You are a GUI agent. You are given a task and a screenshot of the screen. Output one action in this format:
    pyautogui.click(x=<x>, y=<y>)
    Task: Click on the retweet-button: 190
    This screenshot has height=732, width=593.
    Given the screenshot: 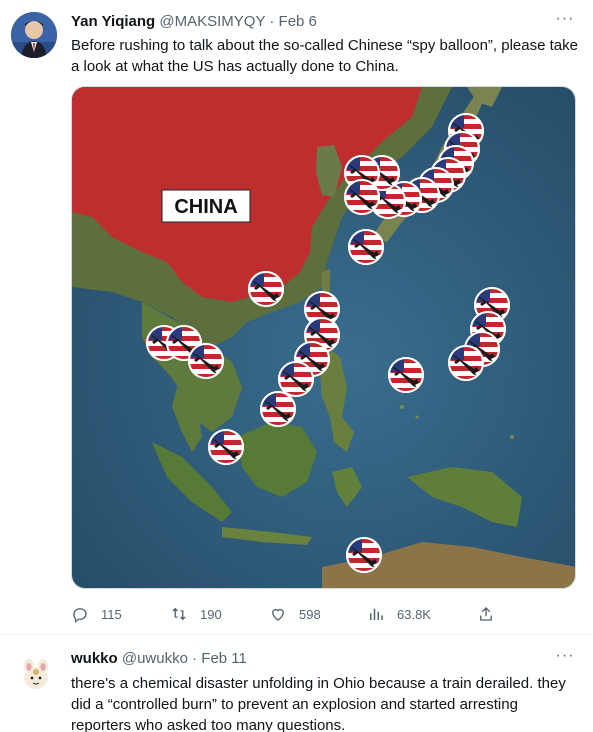 What is the action you would take?
    pyautogui.click(x=196, y=614)
    